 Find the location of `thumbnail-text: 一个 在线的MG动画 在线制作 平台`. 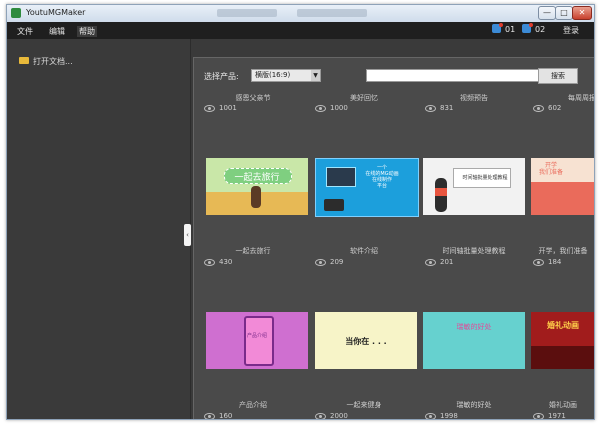

thumbnail-text: 一个 在线的MG动画 在线制作 平台 is located at coordinates (382, 177).